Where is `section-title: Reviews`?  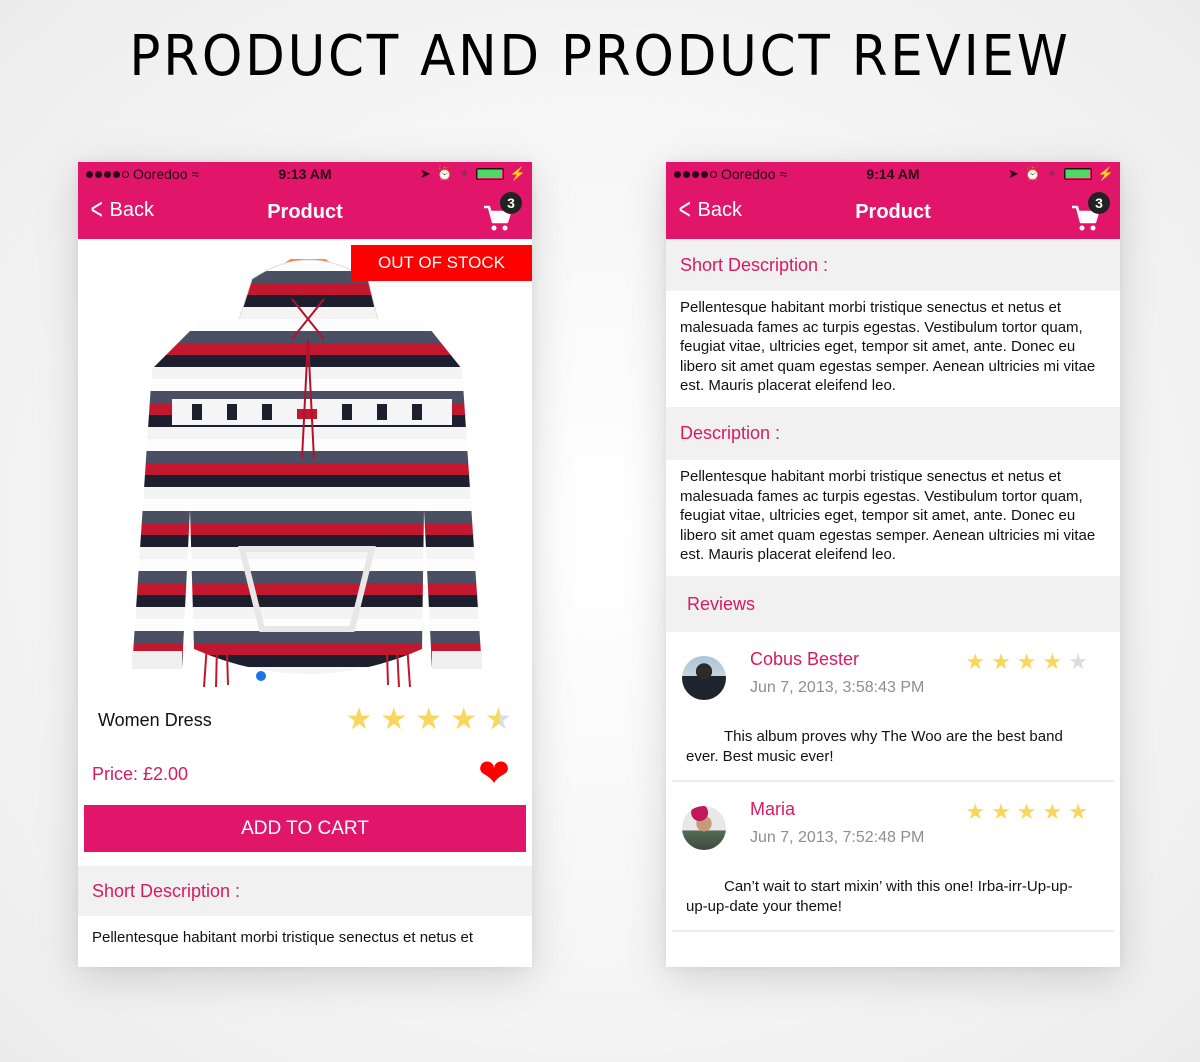 section-title: Reviews is located at coordinates (721, 603).